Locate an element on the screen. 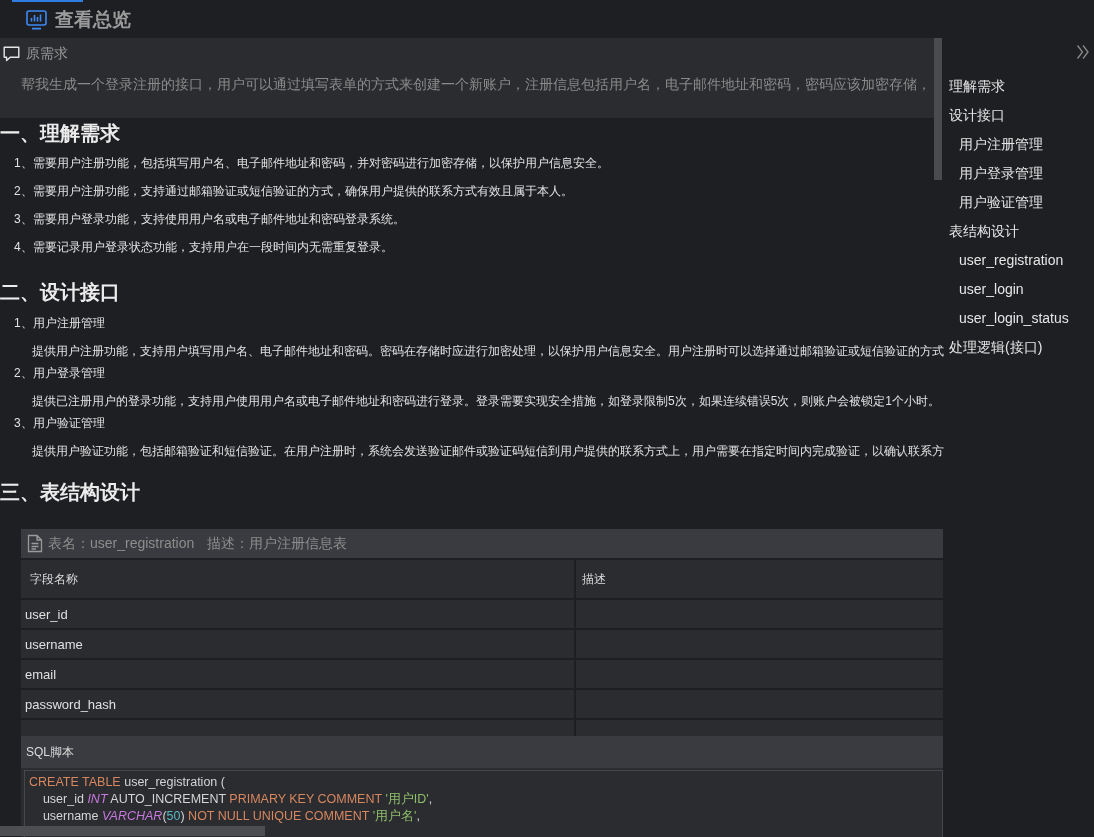 The image size is (1094, 837). subsection-description: 提供用户验证功能，包括邮箱验证和短信验证。在用户注册时，系统会发送验证邮件或验证码短信到用户提供的联系方式上，用户需要在指定时间内完成验证，以确认联系方 is located at coordinates (488, 451).